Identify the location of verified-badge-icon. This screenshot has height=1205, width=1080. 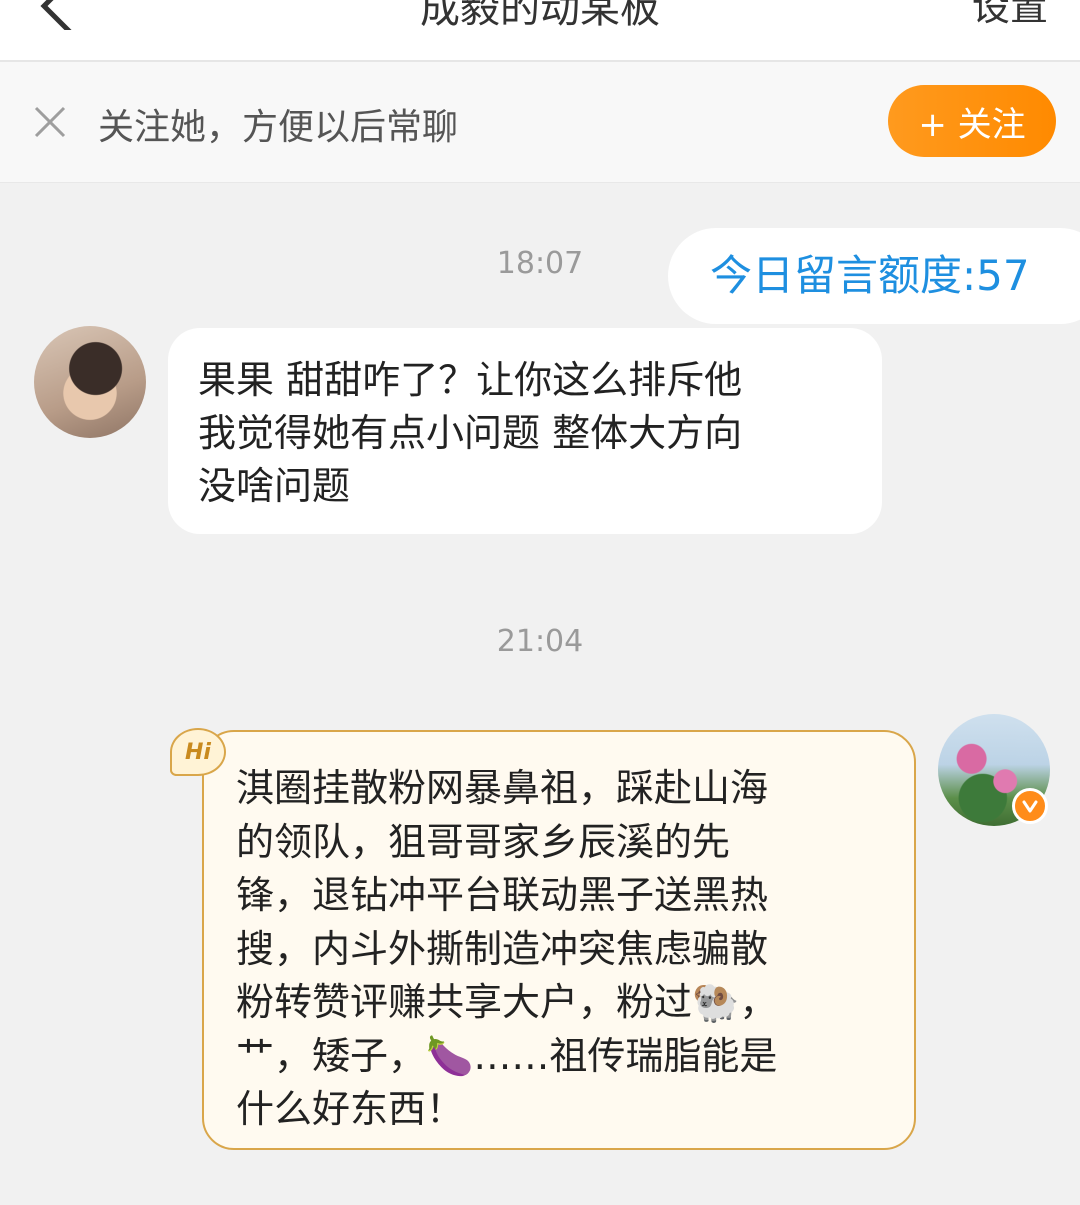
(1030, 806).